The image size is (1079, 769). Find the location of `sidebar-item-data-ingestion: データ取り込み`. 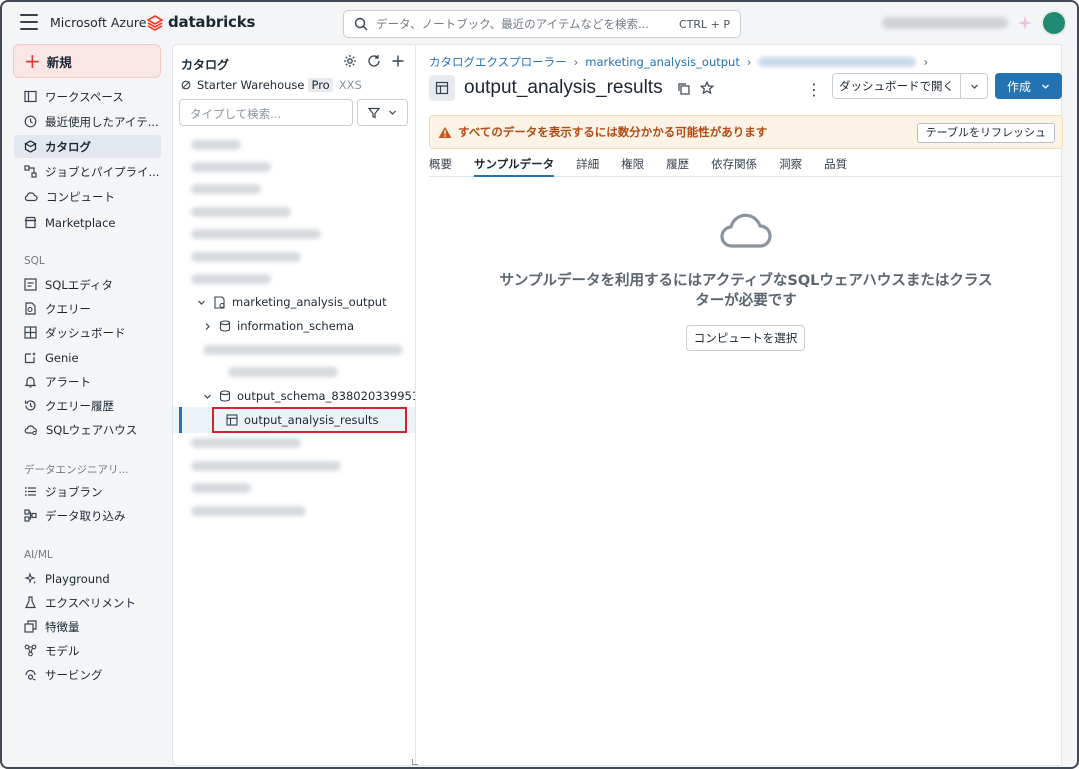

sidebar-item-data-ingestion: データ取り込み is located at coordinates (87, 515).